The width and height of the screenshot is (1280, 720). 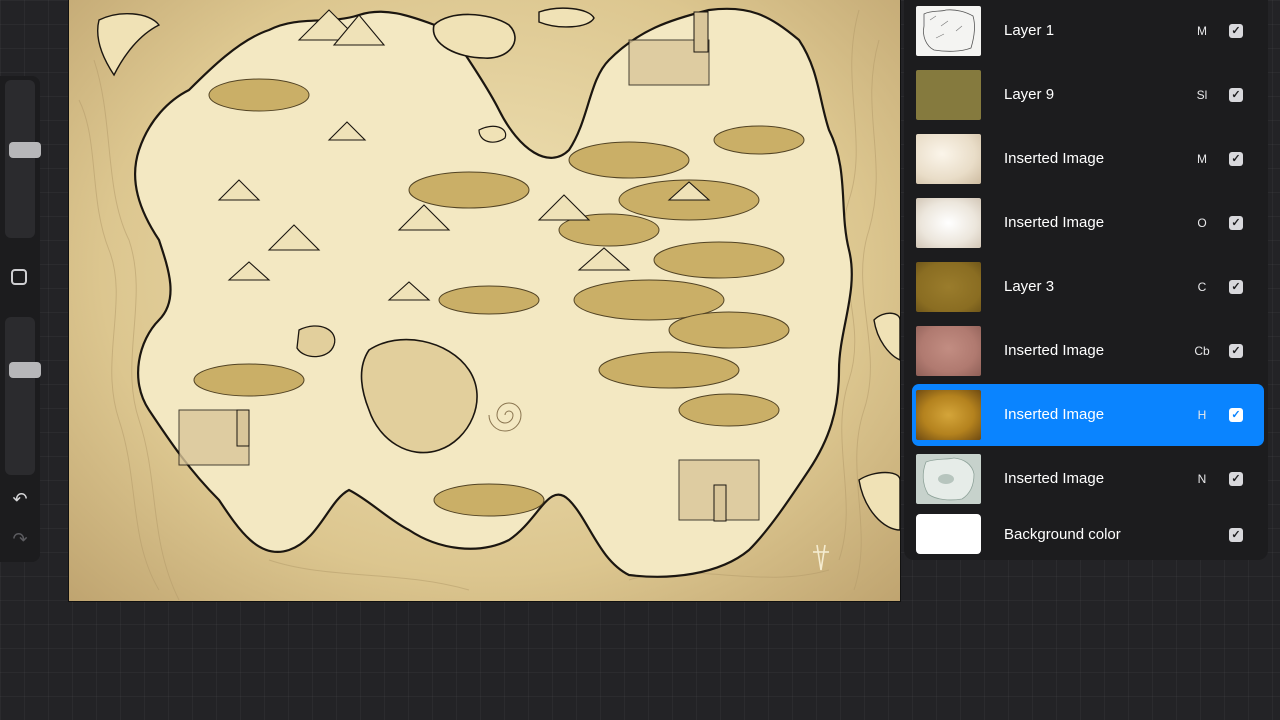 I want to click on map-silhouette-thumbnail, so click(x=948, y=479).